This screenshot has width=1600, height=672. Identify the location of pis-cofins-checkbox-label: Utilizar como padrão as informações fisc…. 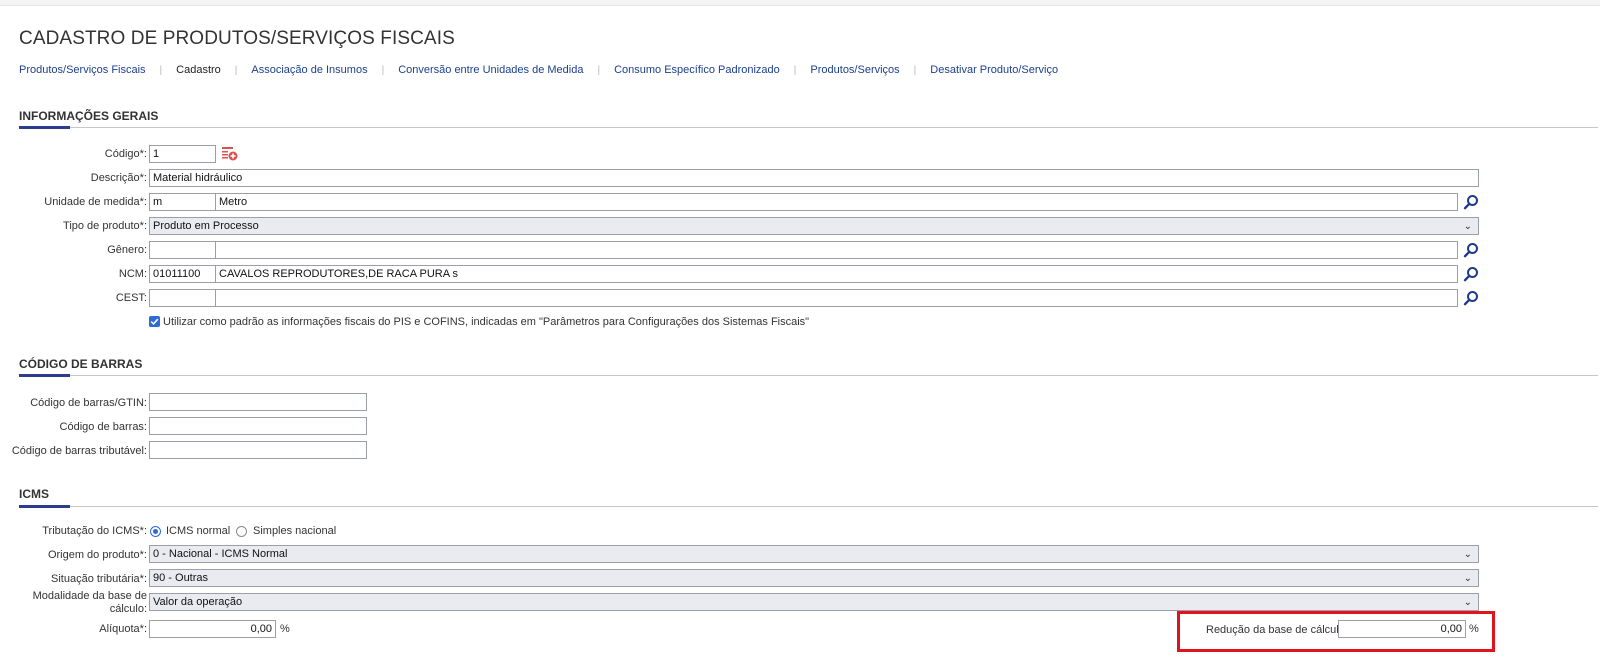
(486, 322).